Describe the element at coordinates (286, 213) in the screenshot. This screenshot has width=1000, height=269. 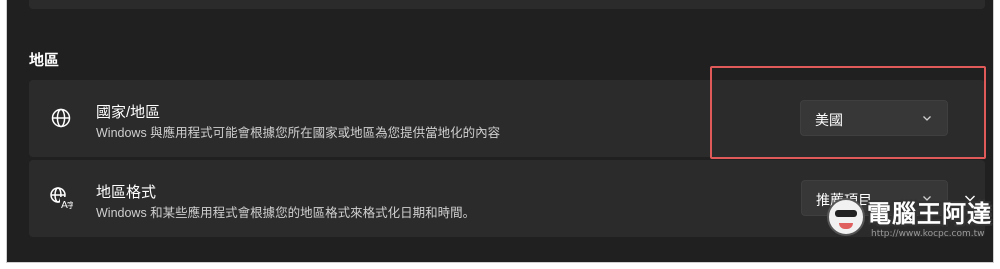
I see `regional-format-description: Windows 和某些應用程式會根據您的地區格式來格式化日期和時間。` at that location.